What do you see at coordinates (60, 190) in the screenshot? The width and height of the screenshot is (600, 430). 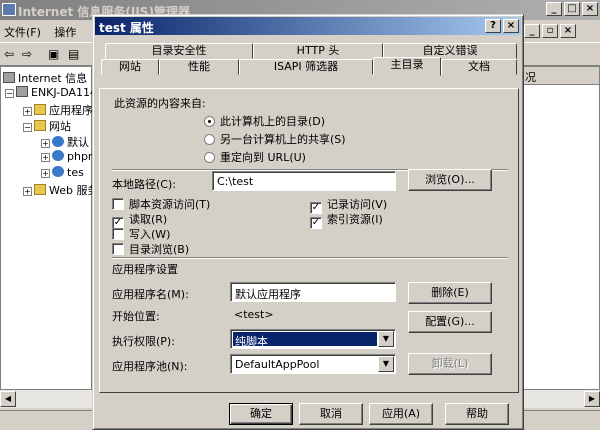 I see `tree-item: + Web 服务` at bounding box center [60, 190].